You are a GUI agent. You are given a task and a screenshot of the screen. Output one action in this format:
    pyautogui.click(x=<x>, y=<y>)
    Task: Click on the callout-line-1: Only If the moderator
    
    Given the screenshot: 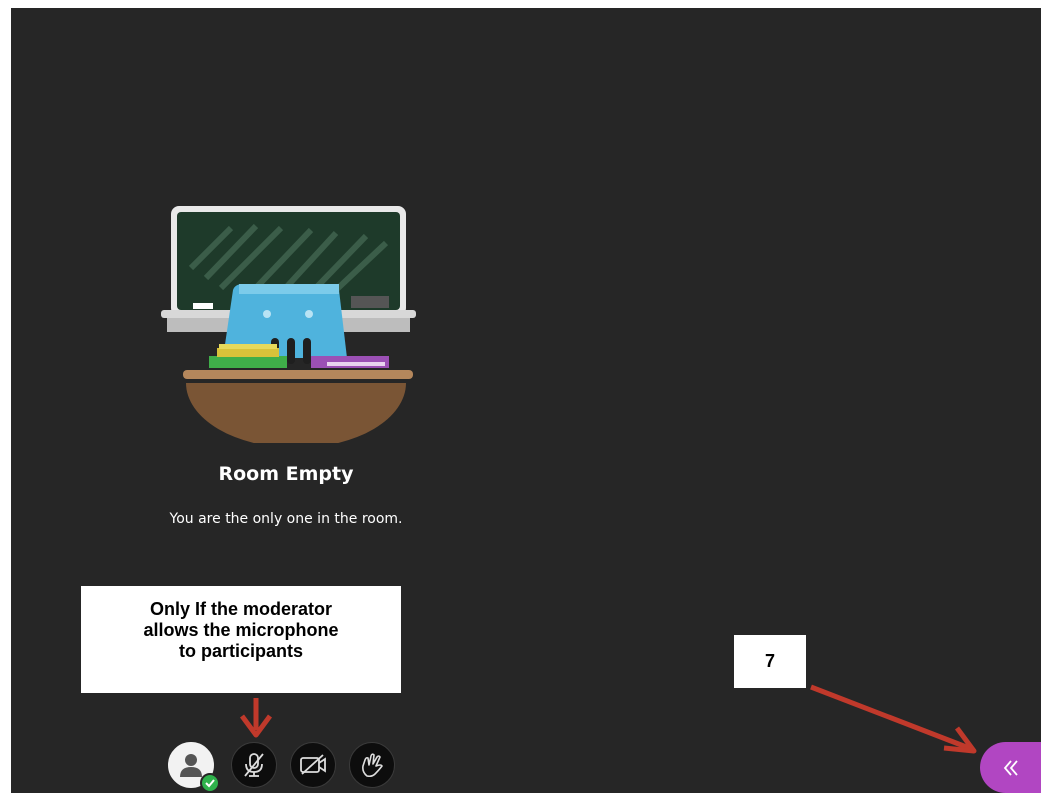 What is the action you would take?
    pyautogui.click(x=241, y=609)
    